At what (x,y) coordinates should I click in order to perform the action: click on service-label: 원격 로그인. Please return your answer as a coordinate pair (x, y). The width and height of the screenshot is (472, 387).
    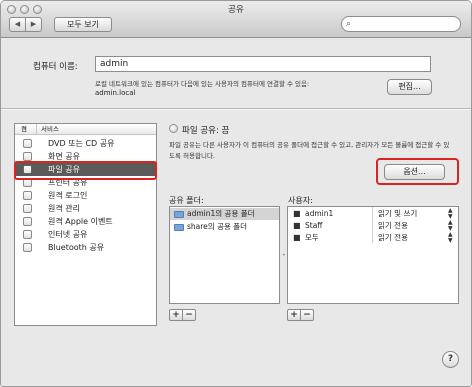
    Looking at the image, I should click on (68, 195).